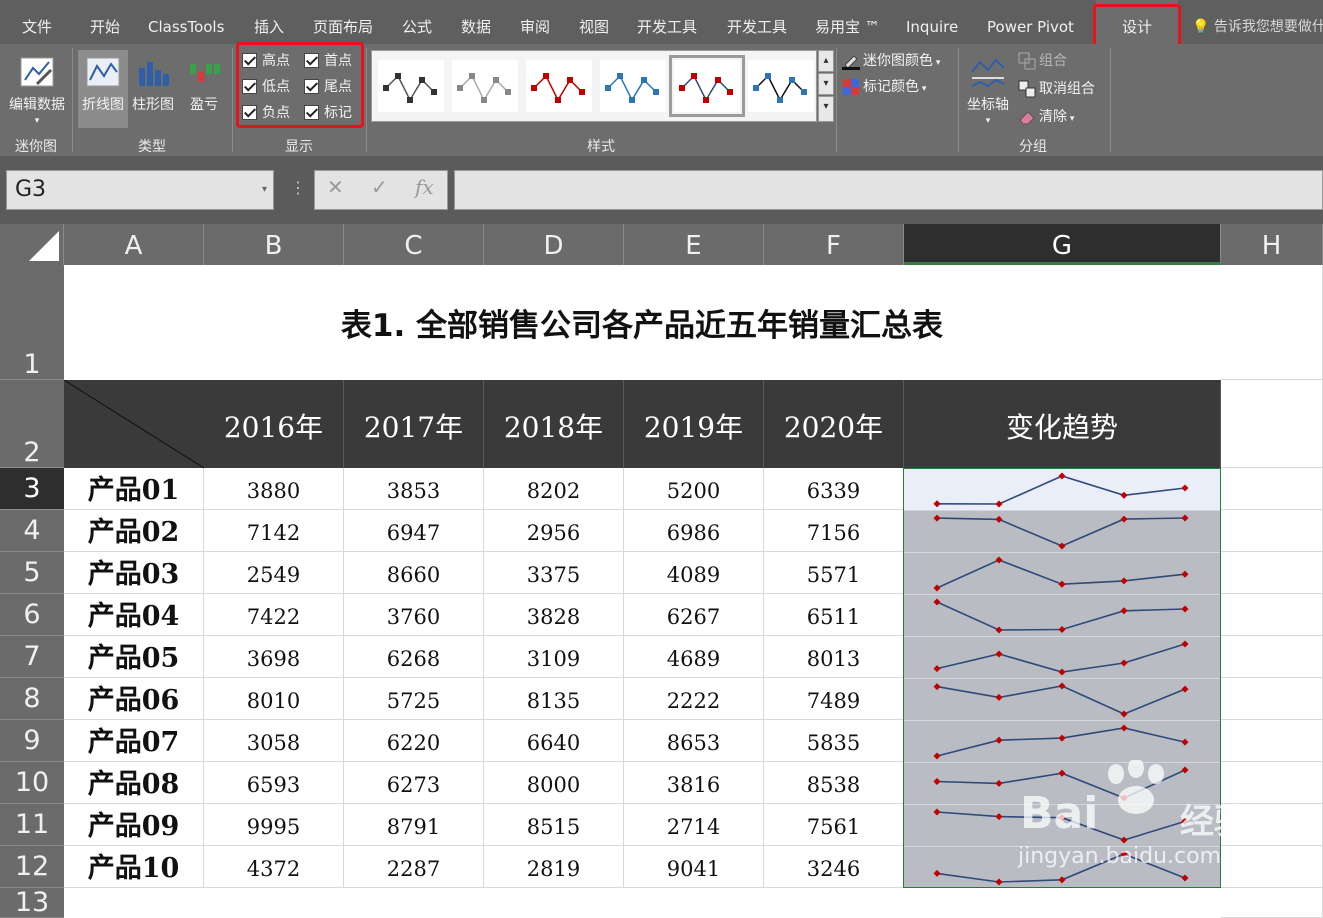 This screenshot has height=918, width=1323. What do you see at coordinates (847, 22) in the screenshot?
I see `tab-11: 易用宝 ™` at bounding box center [847, 22].